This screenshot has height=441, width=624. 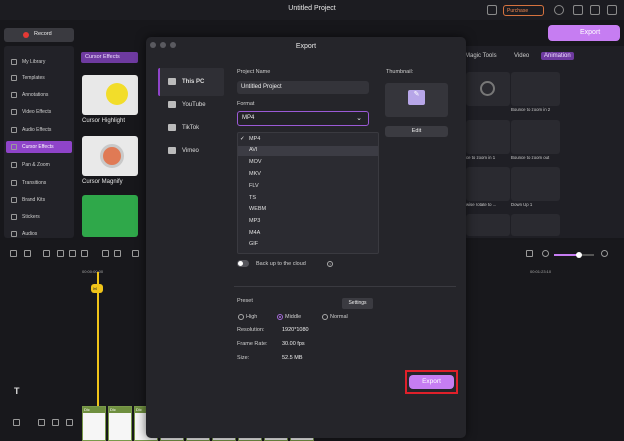 I want to click on sidebar-item-my-library: My Library, so click(x=39, y=62).